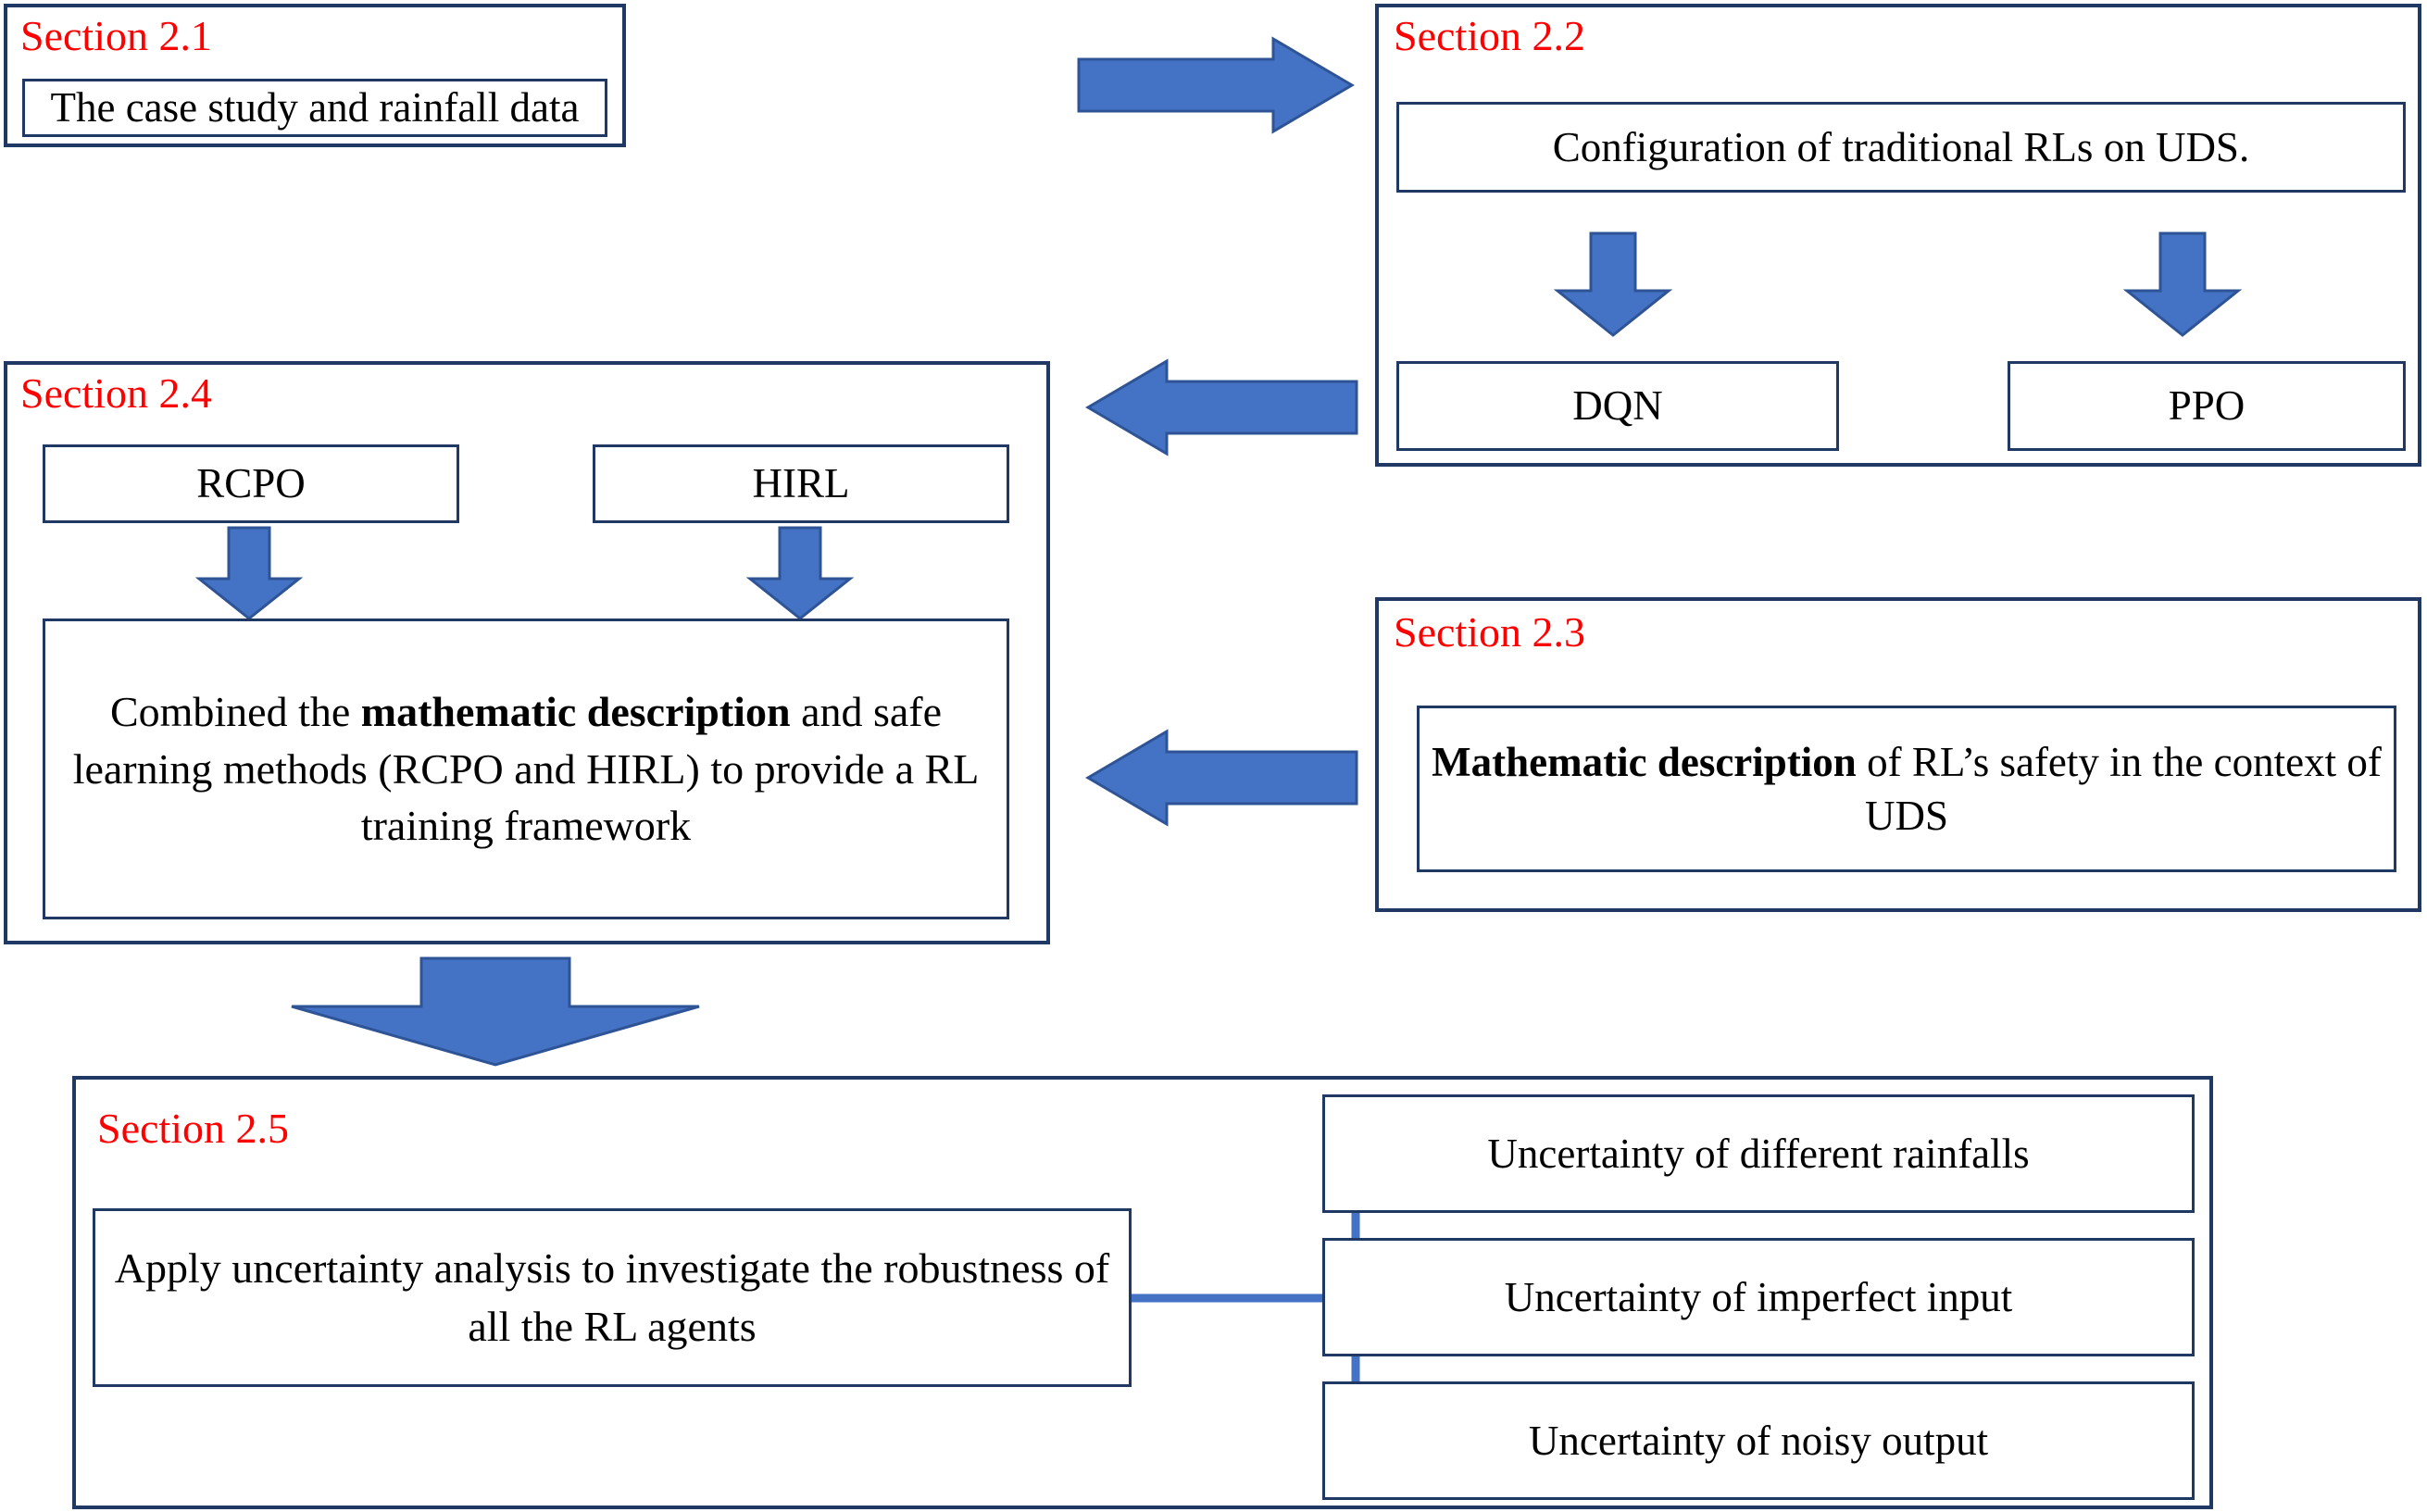 The height and width of the screenshot is (1512, 2427). I want to click on combined-part1: Combined the, so click(235, 712).